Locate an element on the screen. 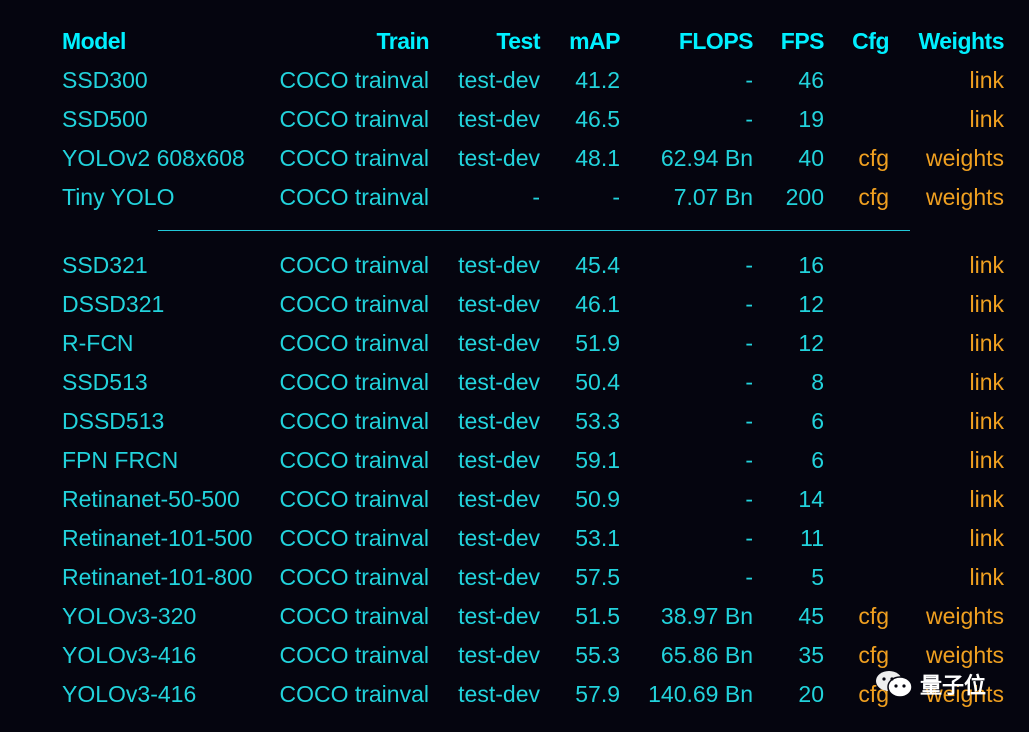 The image size is (1029, 732). cell-model: Retinanet-101-500 is located at coordinates (157, 538).